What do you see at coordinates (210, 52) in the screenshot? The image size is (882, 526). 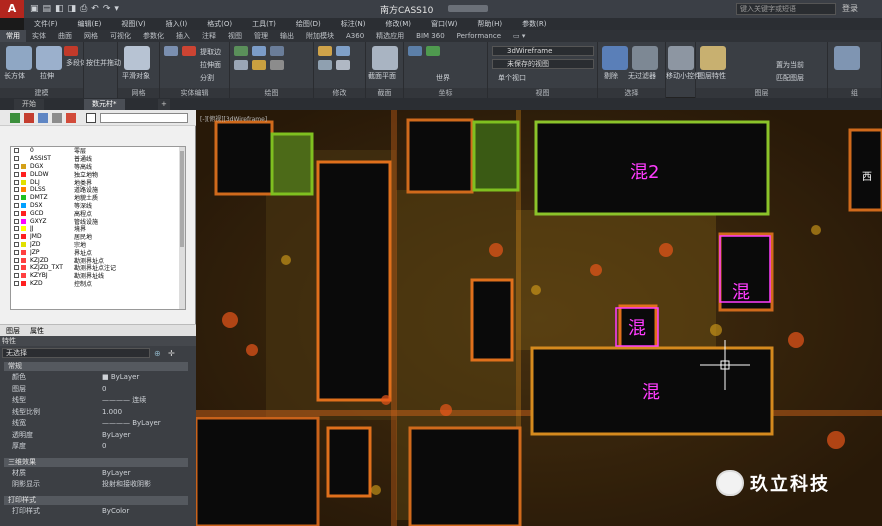 I see `extract-edges-label: 提取边` at bounding box center [210, 52].